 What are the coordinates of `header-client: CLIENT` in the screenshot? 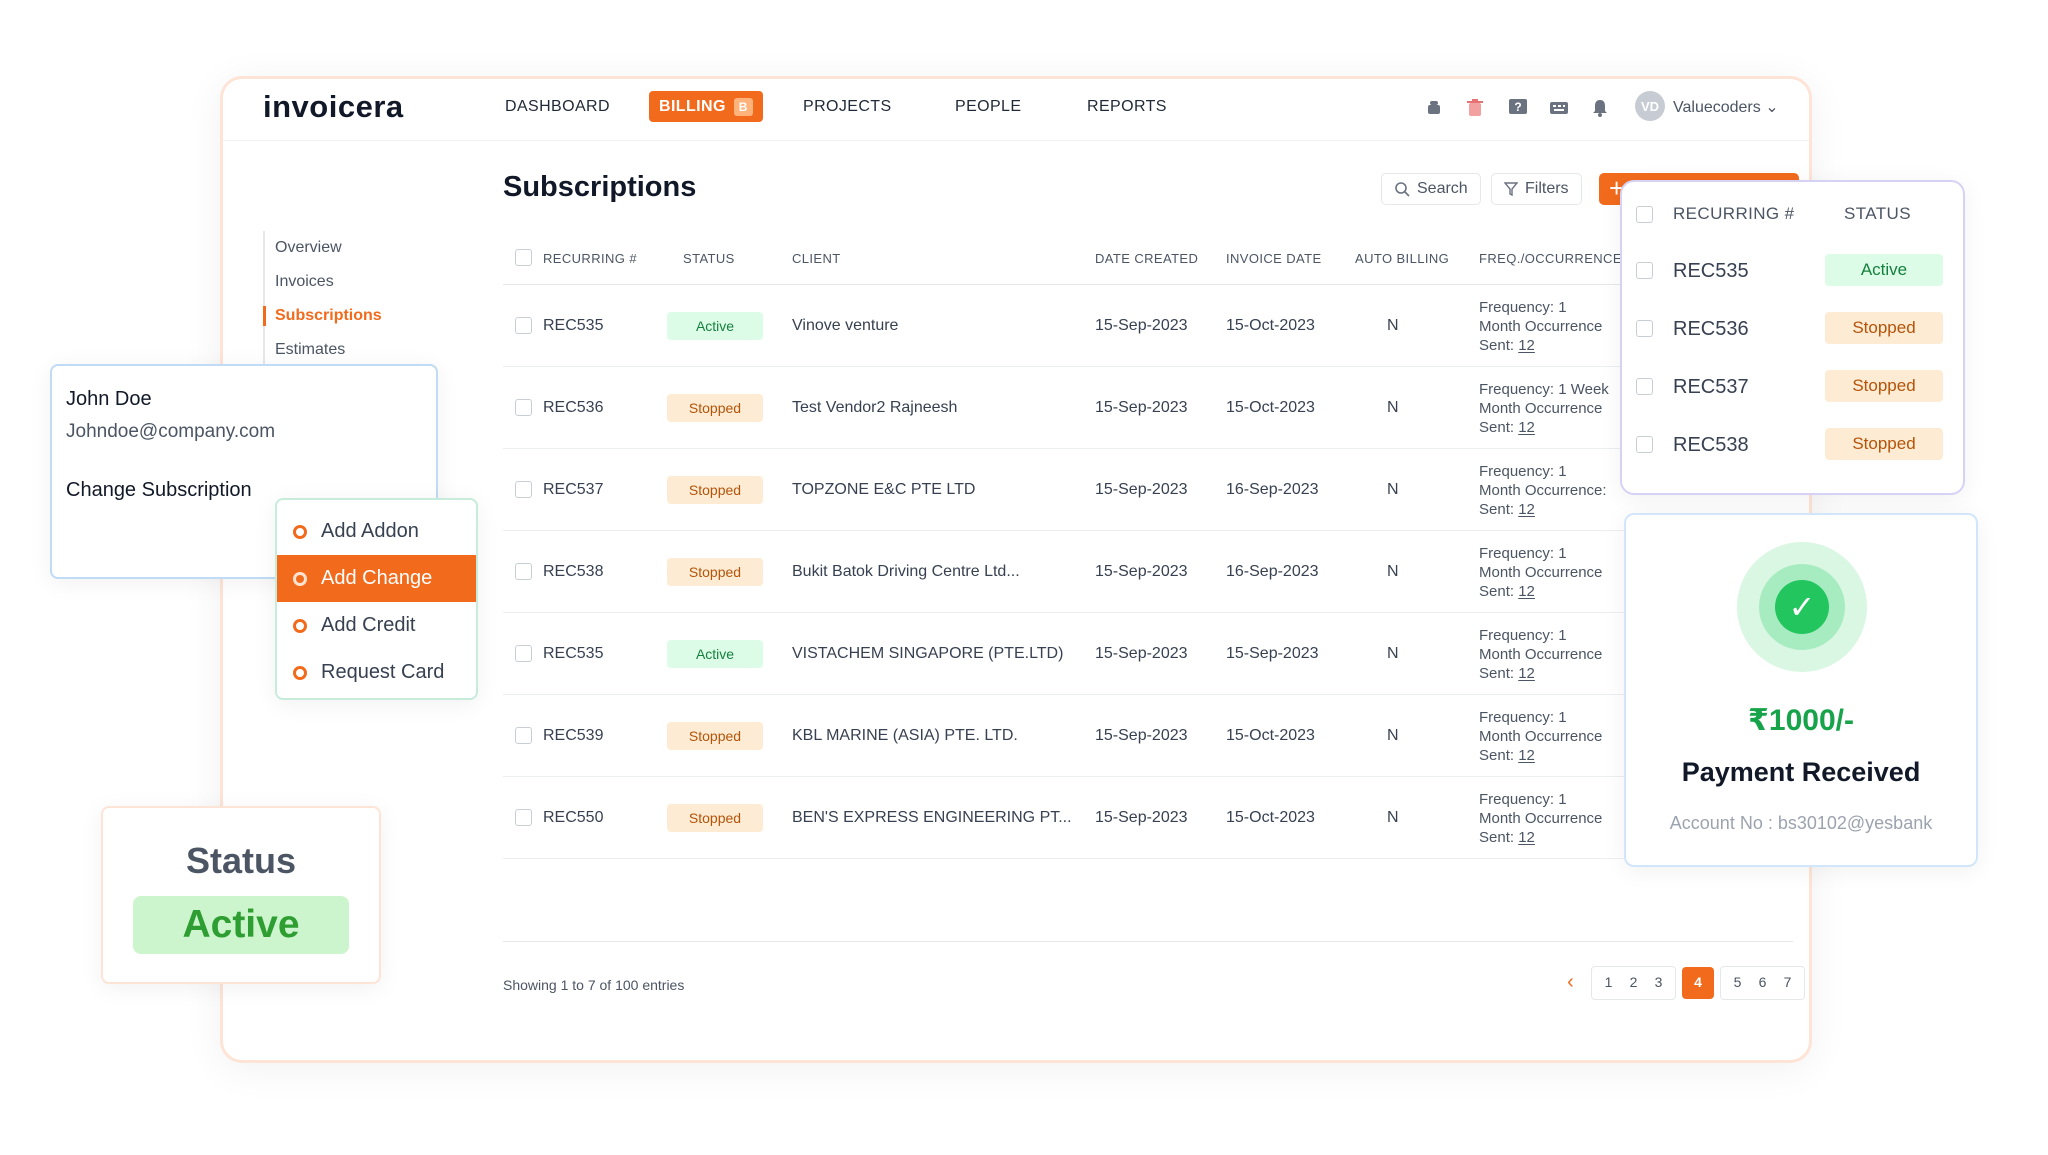 It's located at (816, 258).